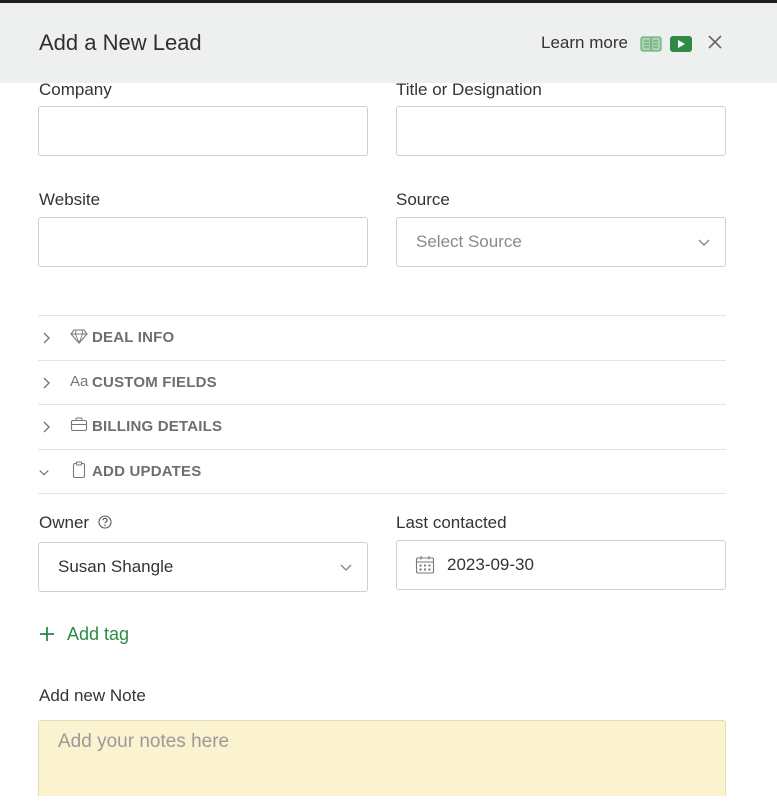 The width and height of the screenshot is (777, 806). What do you see at coordinates (469, 89) in the screenshot?
I see `title-label: Title or Designation` at bounding box center [469, 89].